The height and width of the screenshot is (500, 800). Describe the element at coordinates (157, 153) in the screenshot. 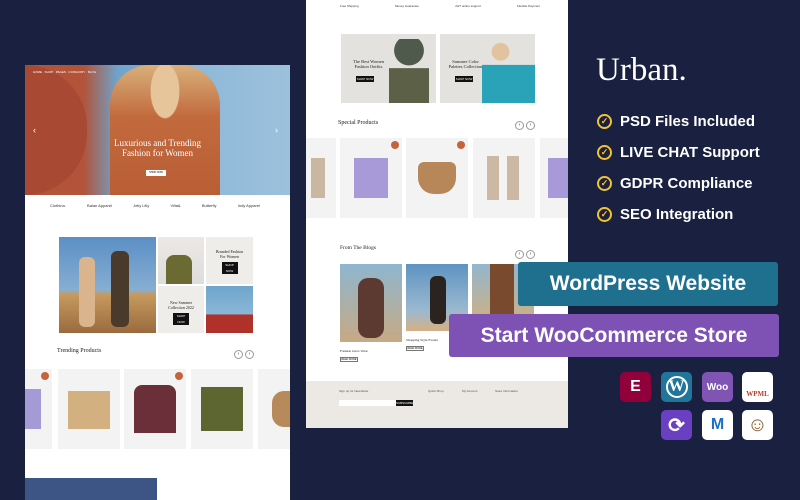

I see `hero-title-line2: Fashion for Women` at that location.